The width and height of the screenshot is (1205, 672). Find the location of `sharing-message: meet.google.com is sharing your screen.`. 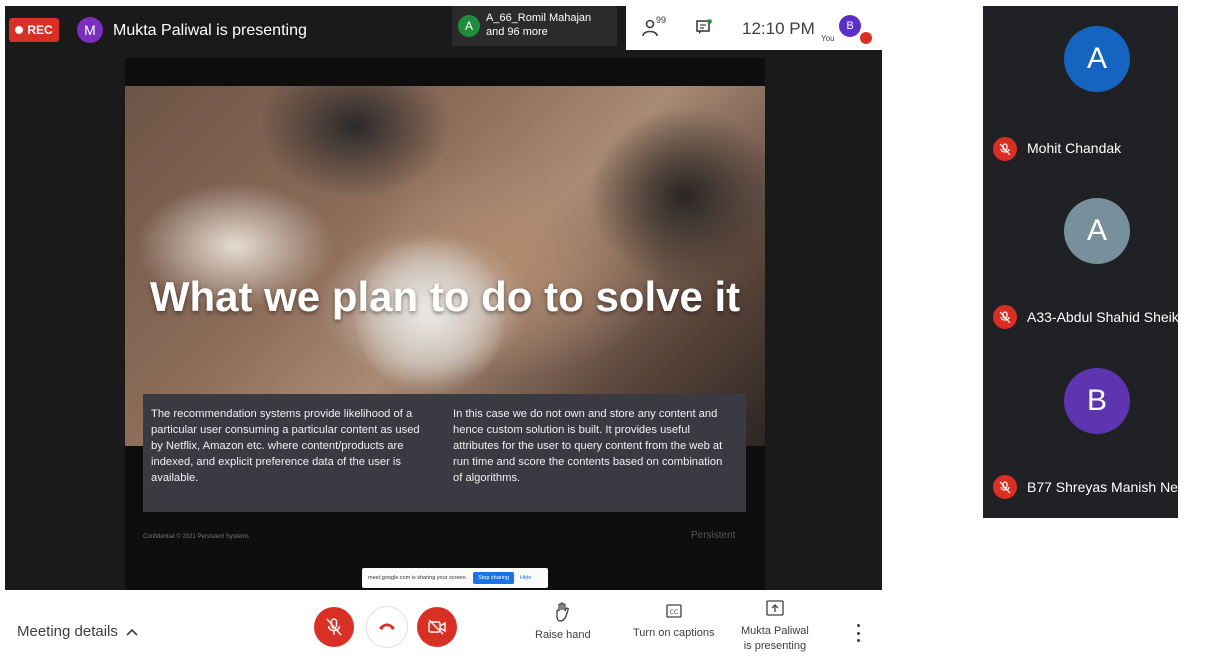

sharing-message: meet.google.com is sharing your screen. is located at coordinates (418, 578).